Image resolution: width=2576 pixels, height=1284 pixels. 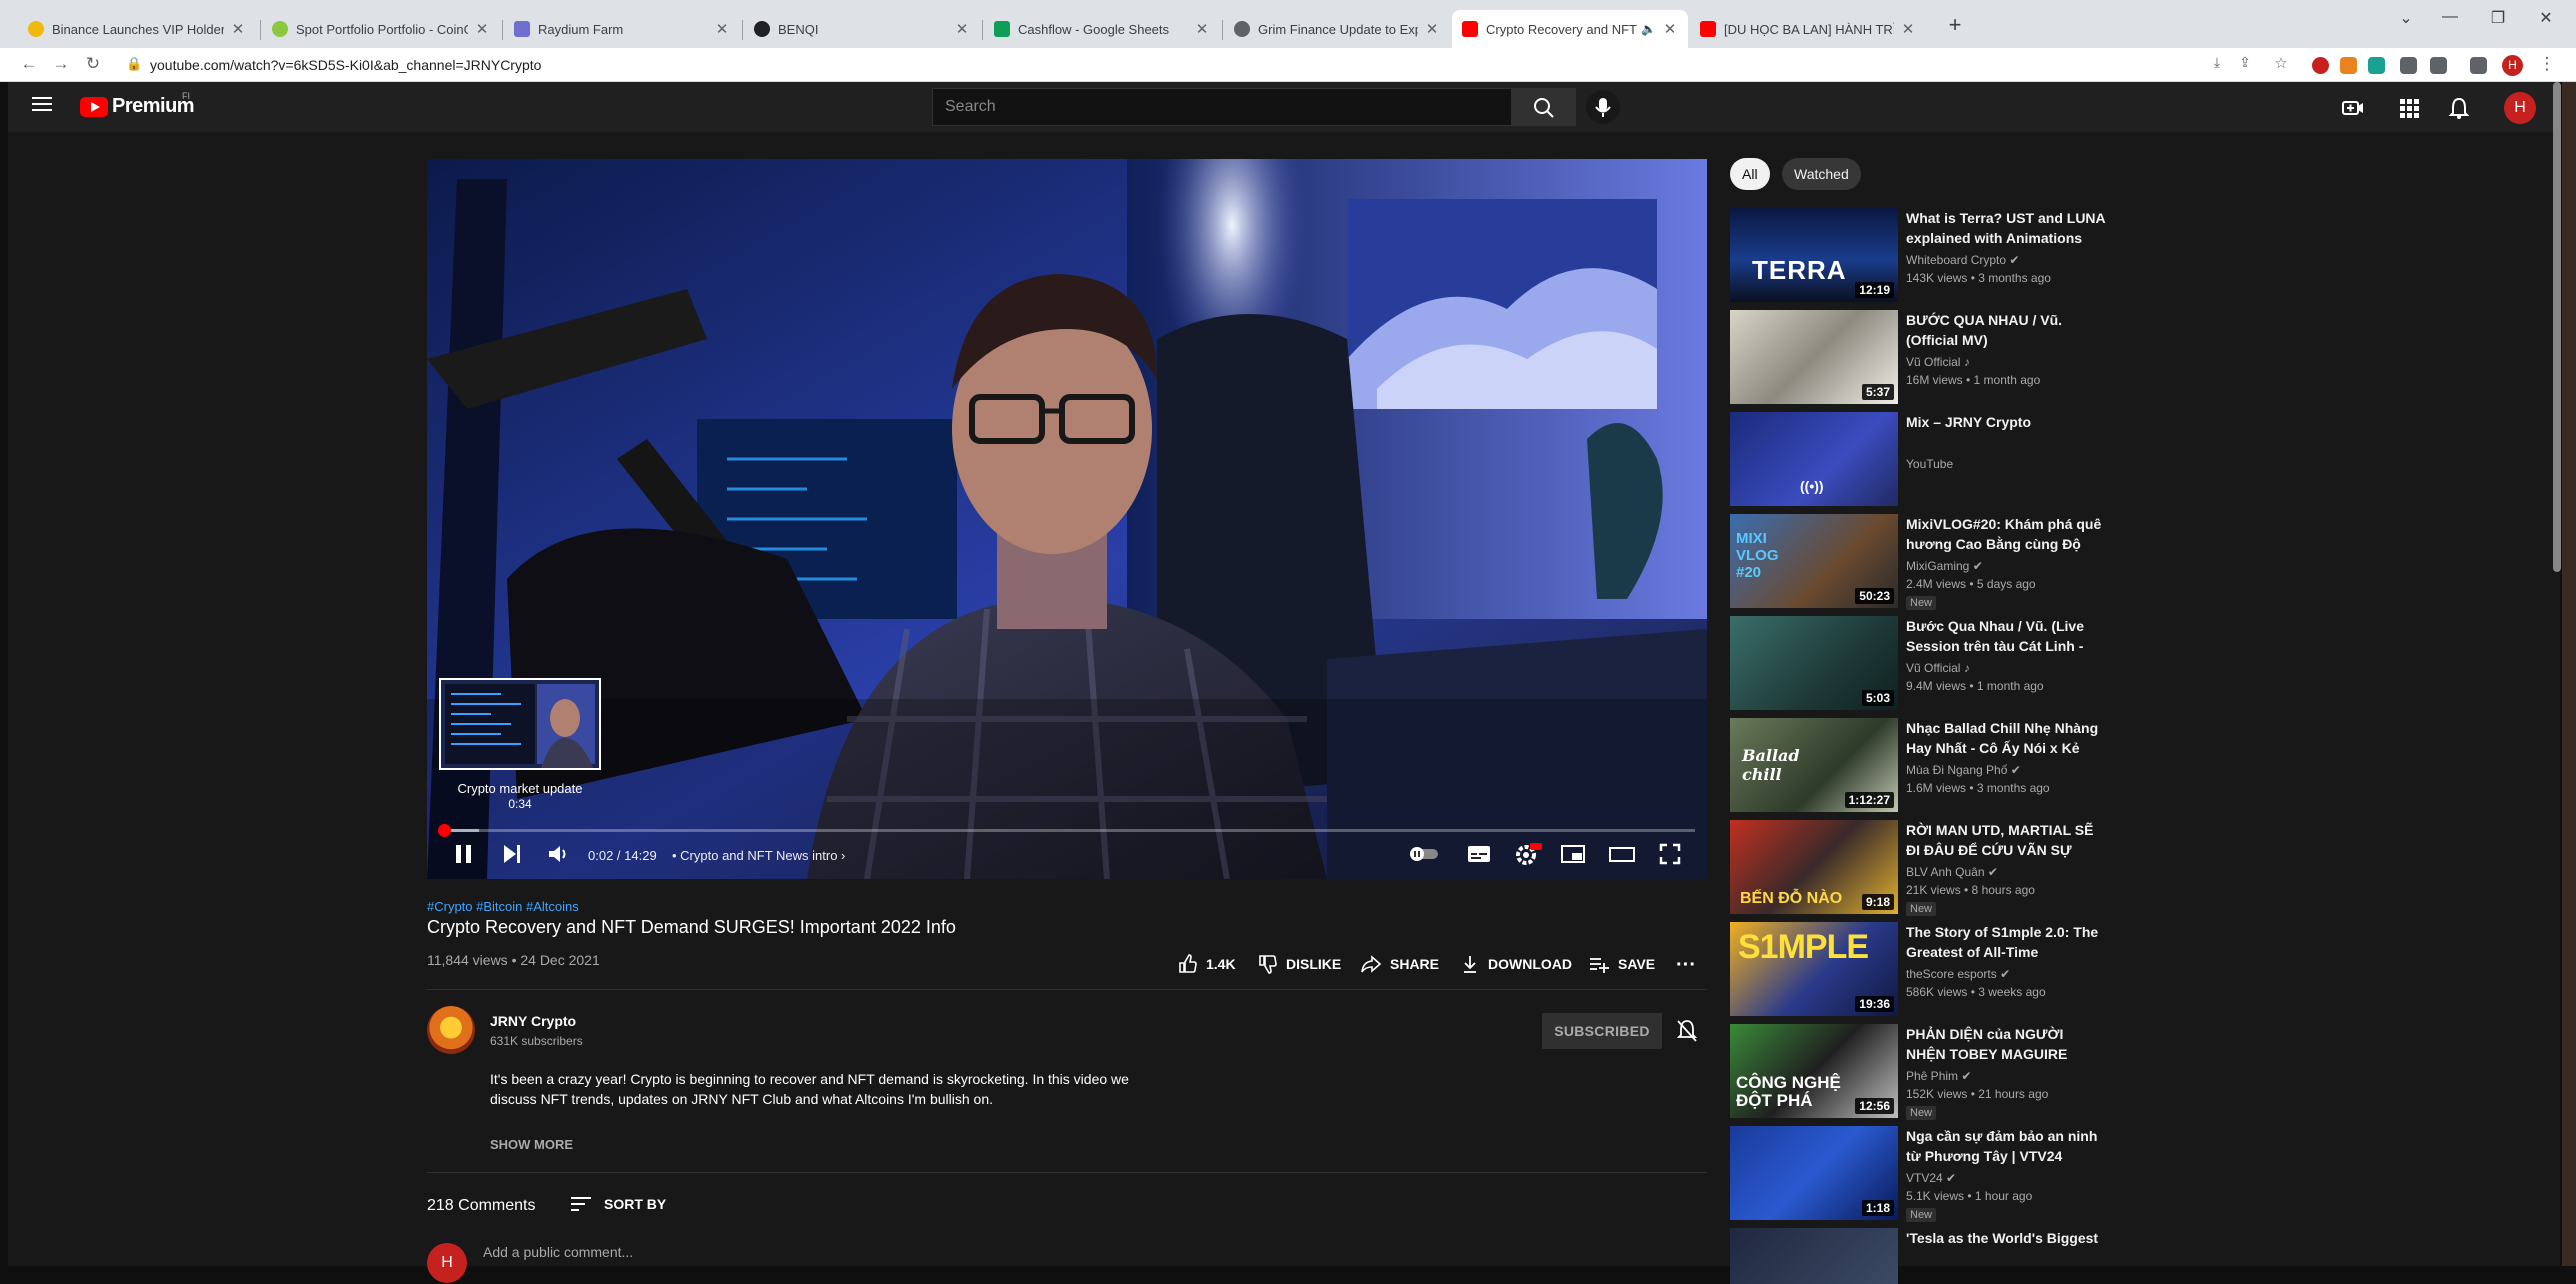 I want to click on lock-icon: 🔒, so click(x=134, y=64).